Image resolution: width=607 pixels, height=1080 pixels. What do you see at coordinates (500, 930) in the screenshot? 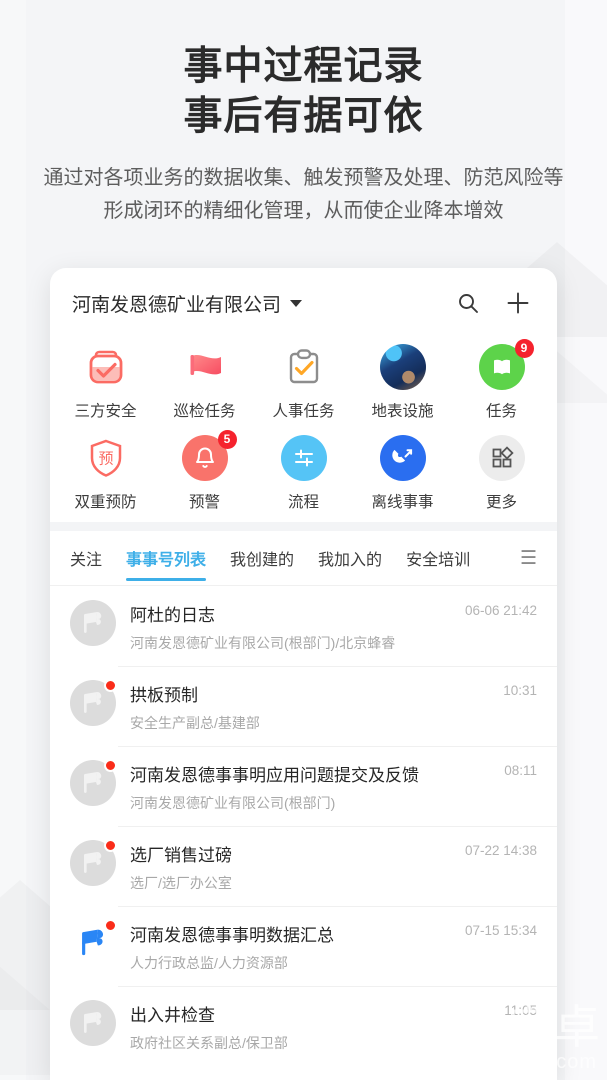
I see `list-item-time: 07-15 15:34` at bounding box center [500, 930].